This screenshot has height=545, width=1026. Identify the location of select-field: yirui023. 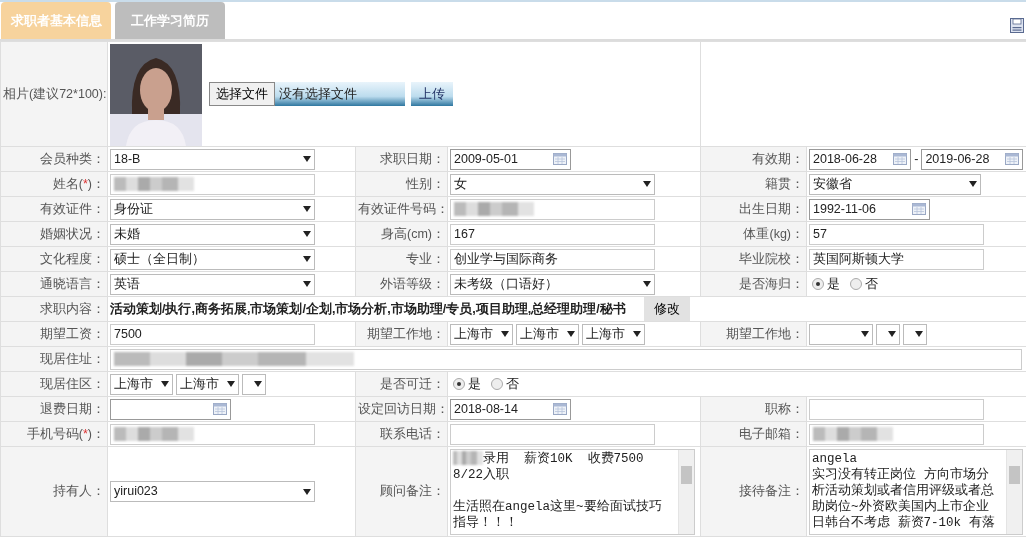
(212, 491).